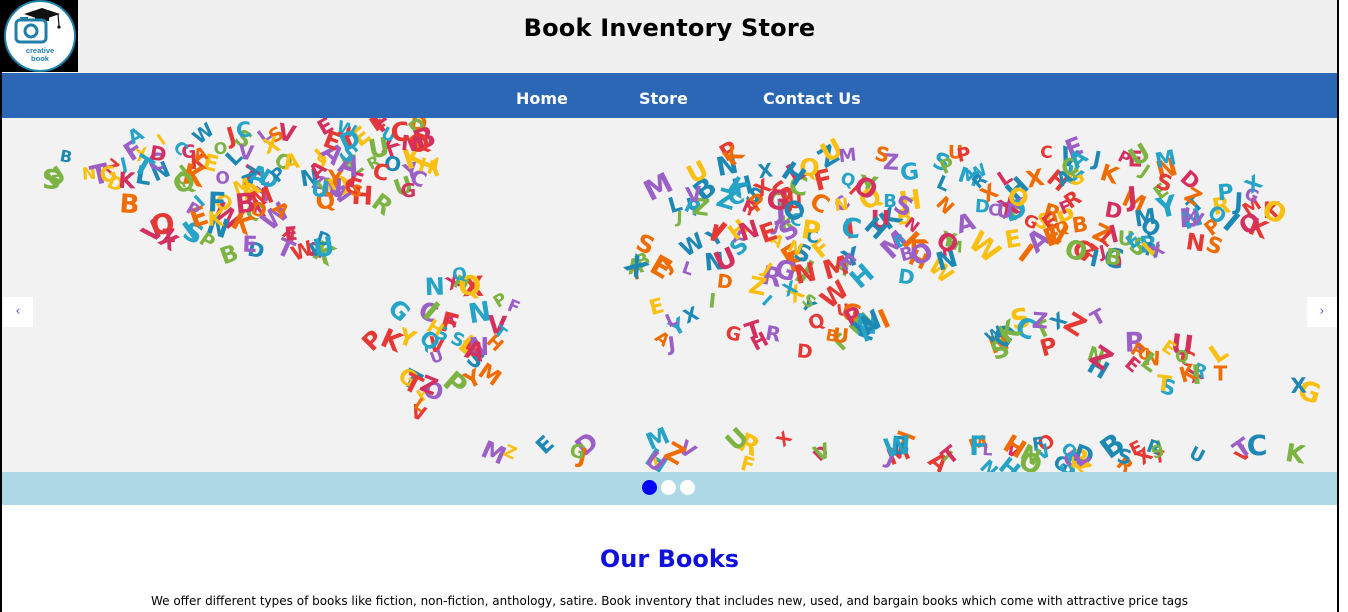 The height and width of the screenshot is (612, 1348). I want to click on carousel-prev-button: ‹, so click(18, 312).